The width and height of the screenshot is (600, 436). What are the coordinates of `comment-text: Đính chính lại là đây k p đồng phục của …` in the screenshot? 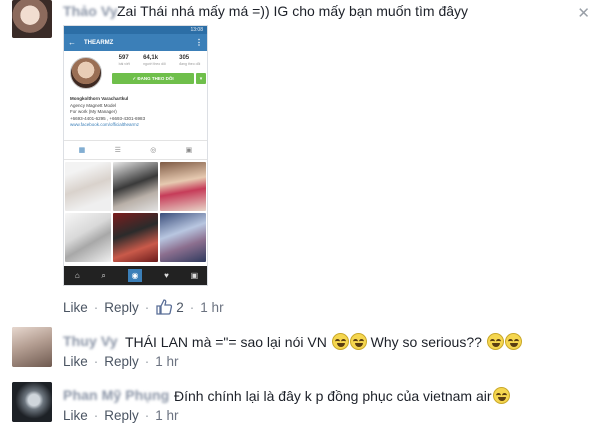 It's located at (342, 395).